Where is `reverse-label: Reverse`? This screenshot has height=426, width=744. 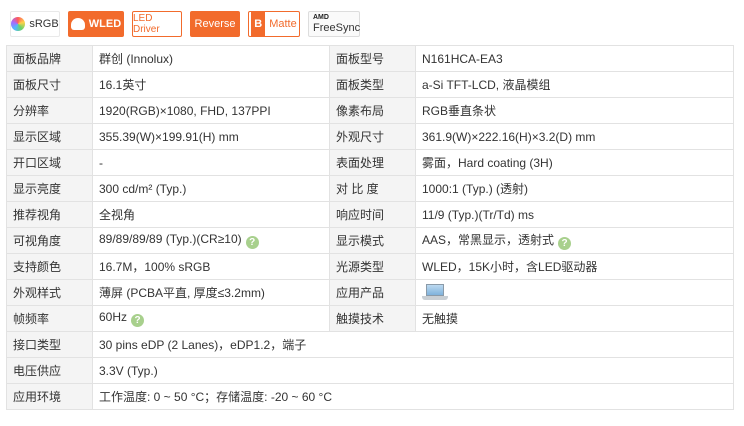
reverse-label: Reverse is located at coordinates (215, 24).